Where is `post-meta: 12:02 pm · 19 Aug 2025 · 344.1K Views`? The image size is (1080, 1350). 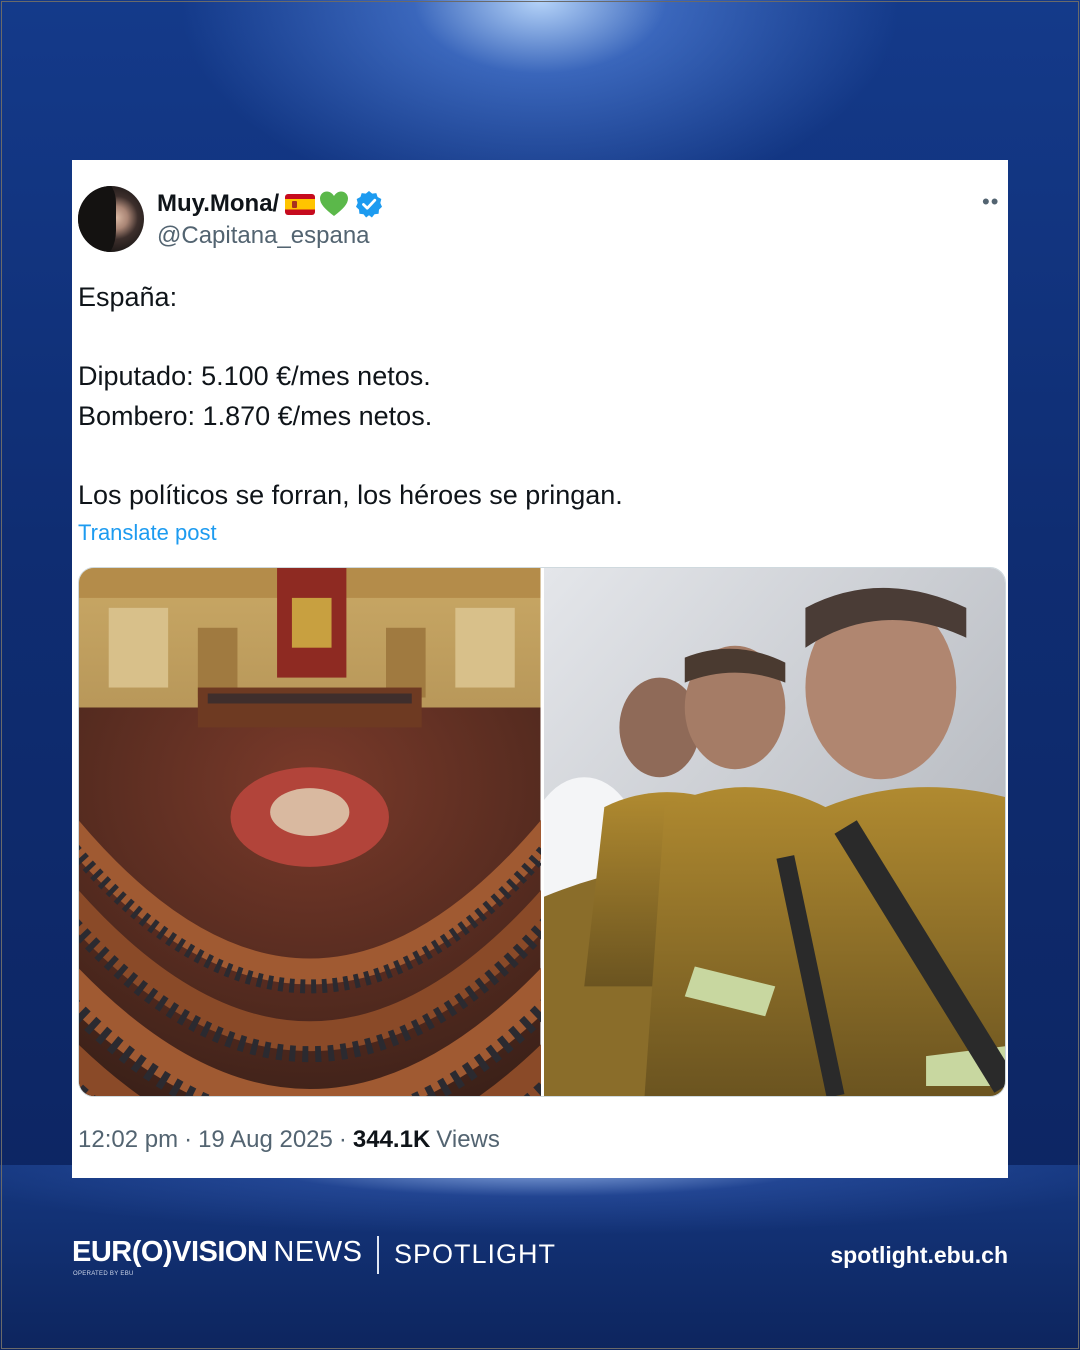 post-meta: 12:02 pm · 19 Aug 2025 · 344.1K Views is located at coordinates (289, 1140).